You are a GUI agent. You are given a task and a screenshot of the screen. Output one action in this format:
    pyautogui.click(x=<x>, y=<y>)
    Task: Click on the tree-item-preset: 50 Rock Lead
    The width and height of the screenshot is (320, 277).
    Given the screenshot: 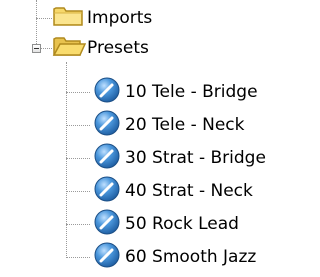 What is the action you would take?
    pyautogui.click(x=165, y=224)
    